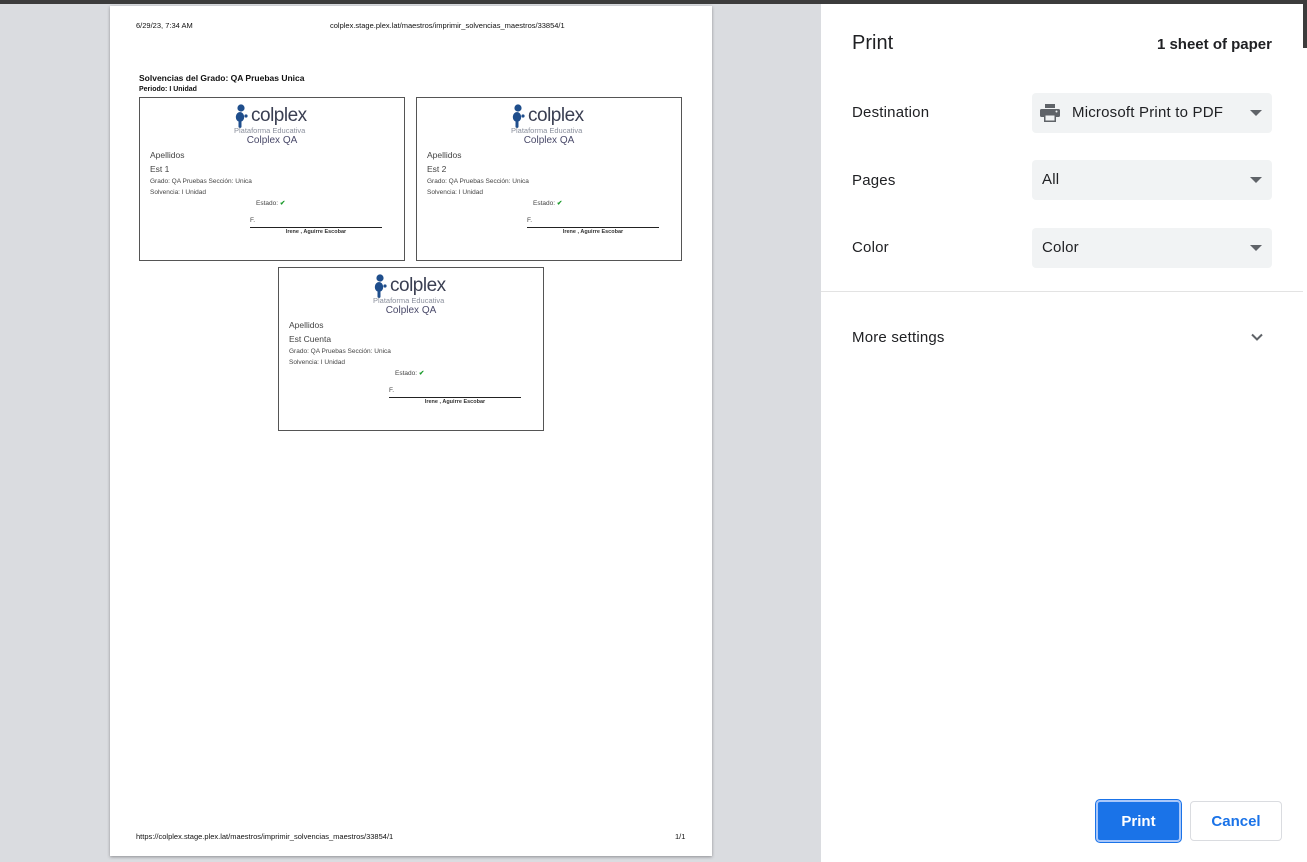 The height and width of the screenshot is (862, 1307). I want to click on document-period: Periodo: I Unidad, so click(168, 89).